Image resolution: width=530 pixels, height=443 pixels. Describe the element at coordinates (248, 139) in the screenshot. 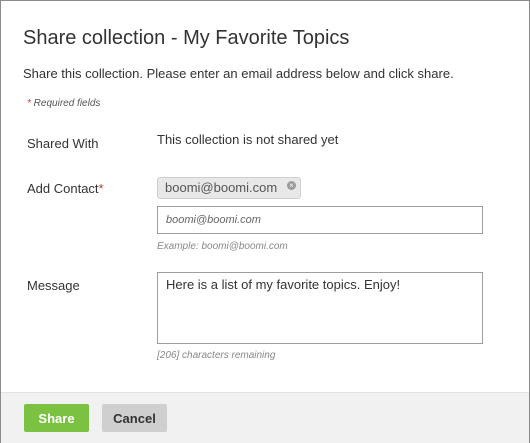

I see `shared-with-value: This collection is not shared yet` at that location.